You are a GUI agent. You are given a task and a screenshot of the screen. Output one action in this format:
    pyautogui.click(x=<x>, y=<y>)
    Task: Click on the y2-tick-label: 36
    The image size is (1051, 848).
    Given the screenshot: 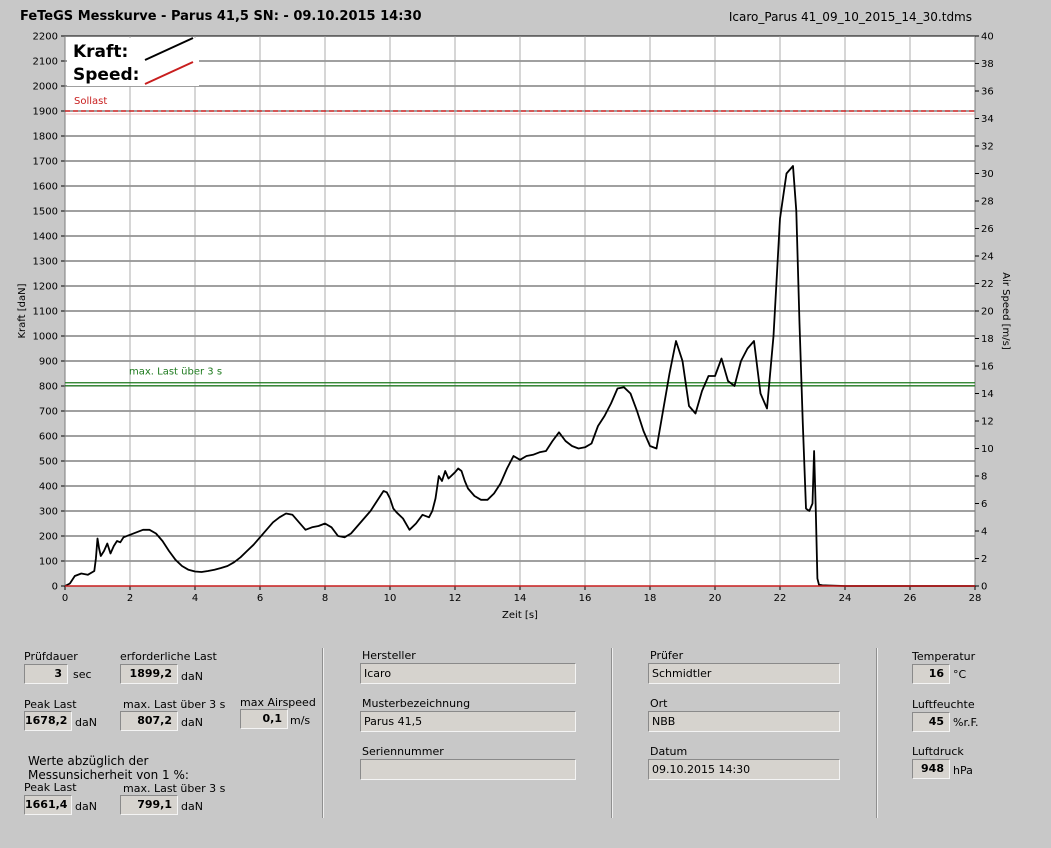 What is the action you would take?
    pyautogui.click(x=987, y=92)
    